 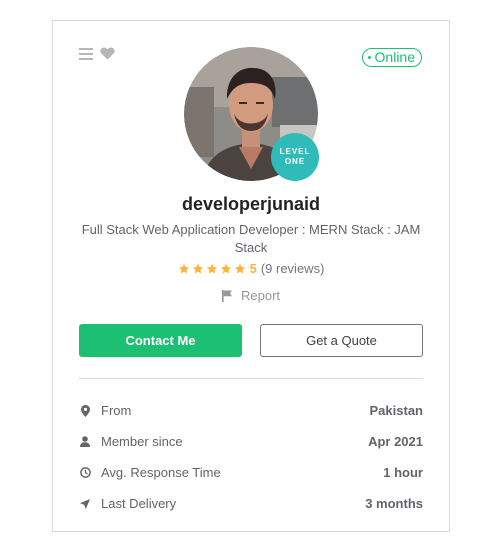 What do you see at coordinates (341, 340) in the screenshot?
I see `get-a-quote-button: Get a Quote` at bounding box center [341, 340].